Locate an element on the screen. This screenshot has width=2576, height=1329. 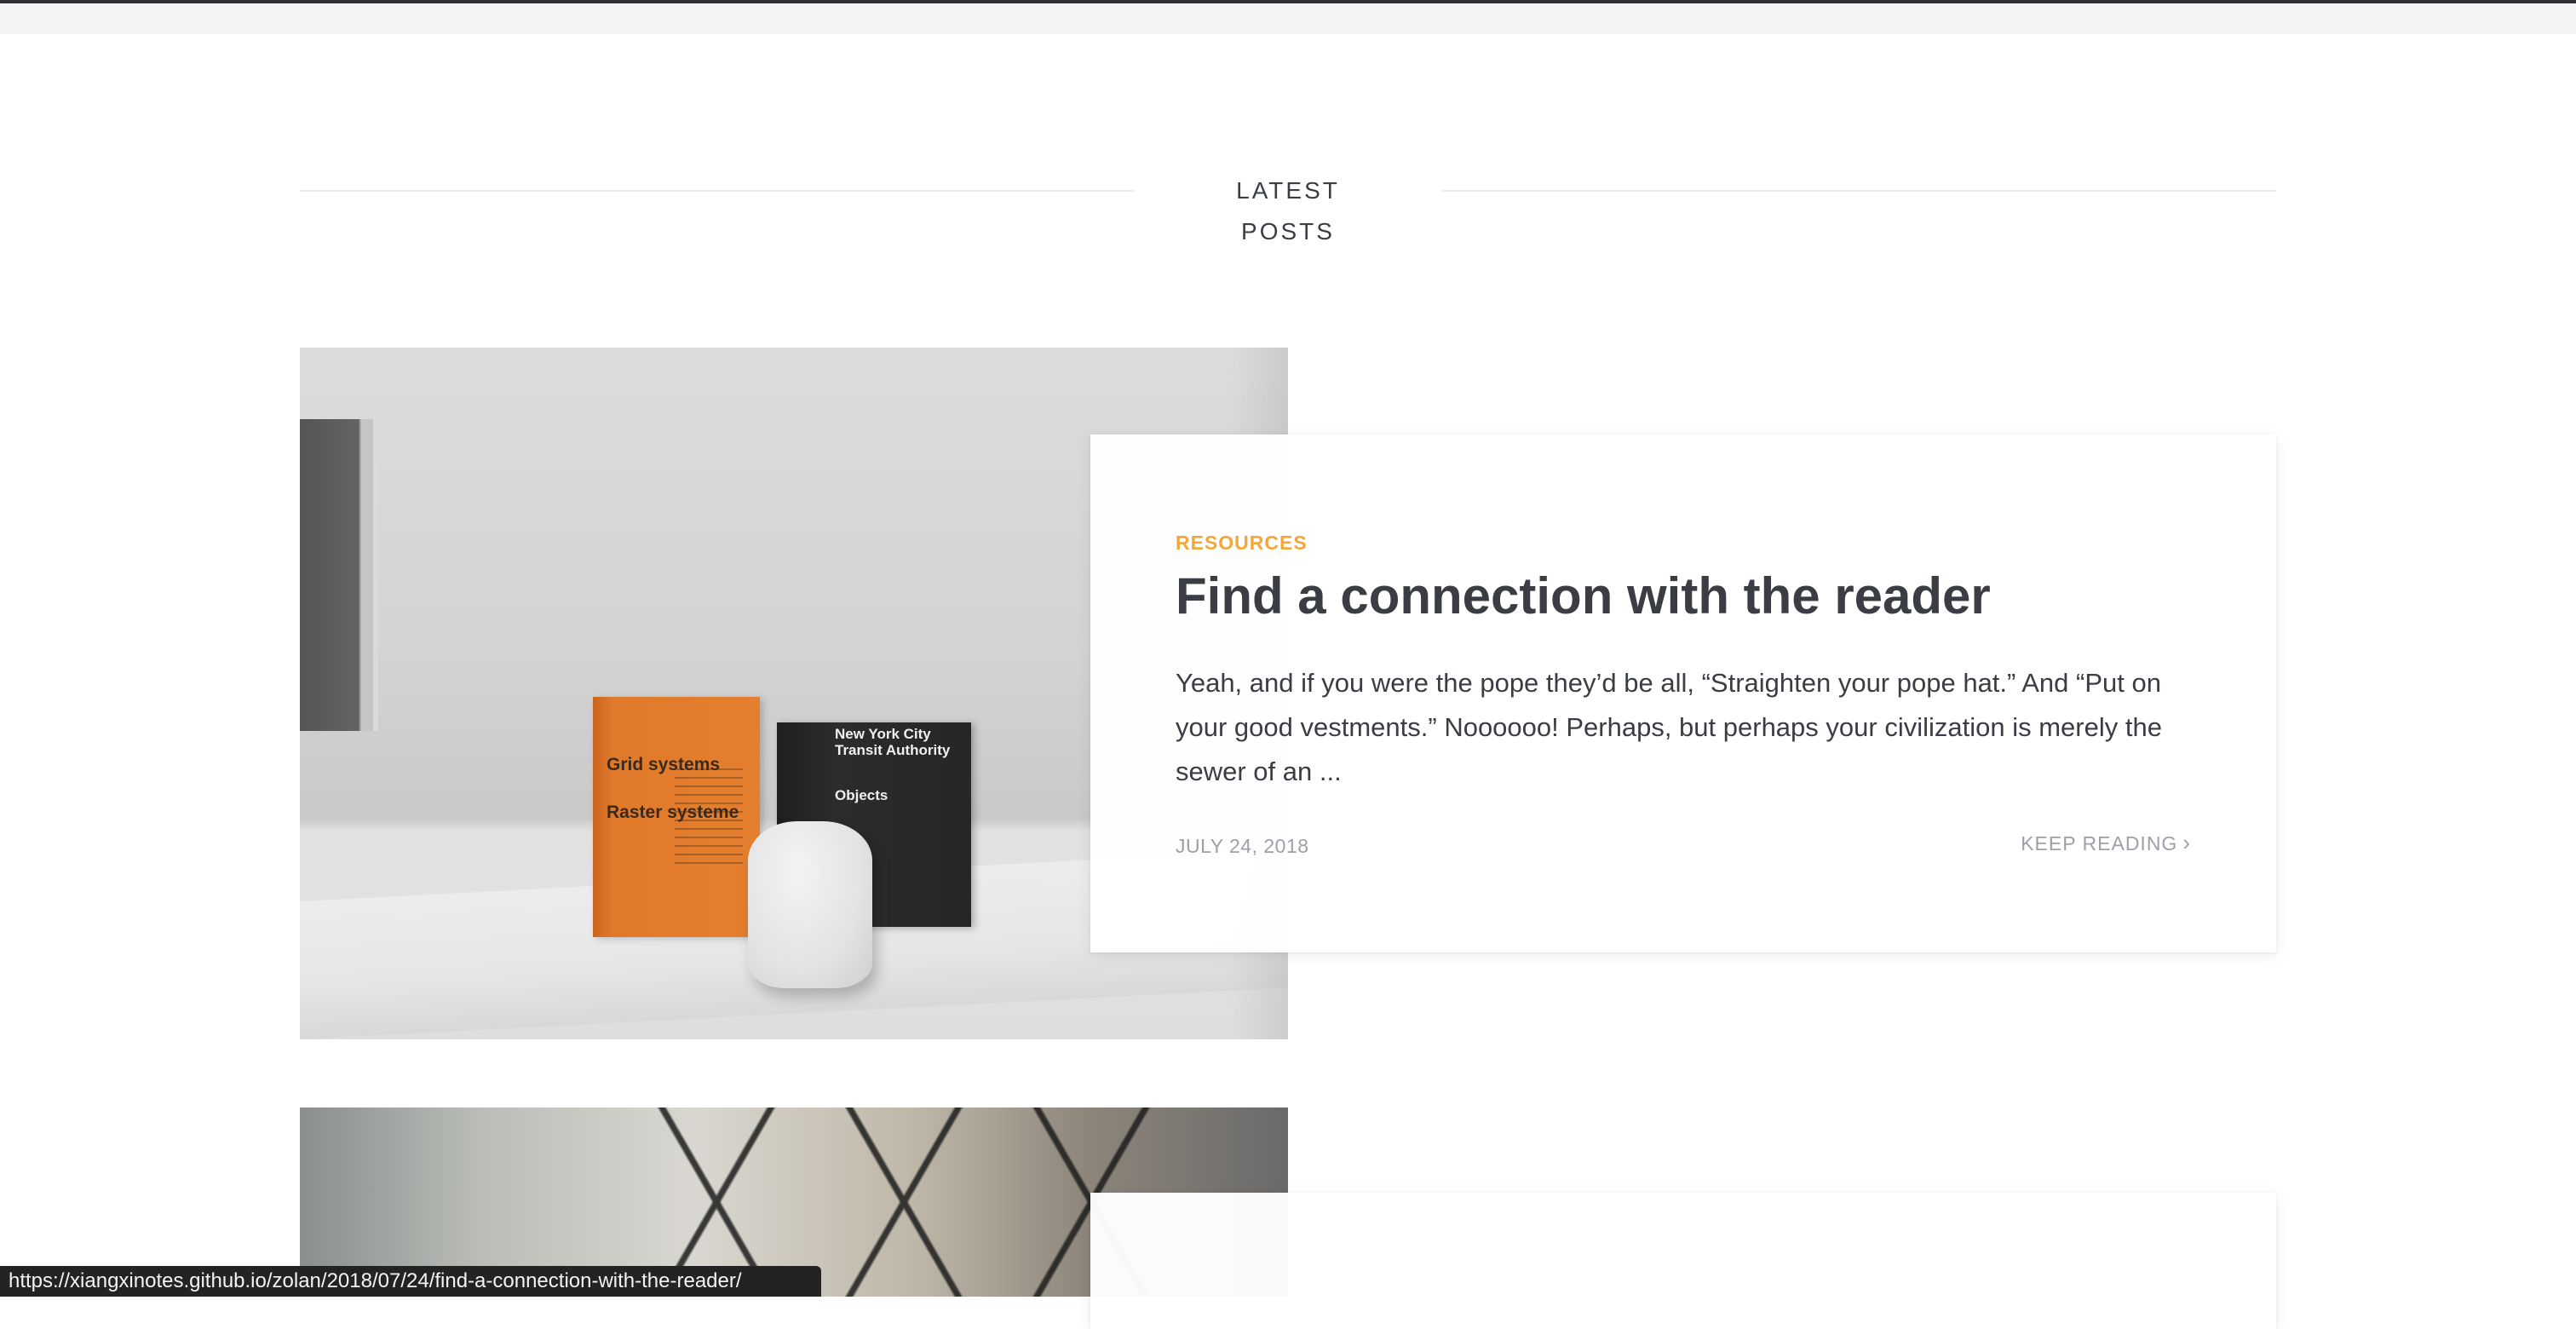
book-black-subtitle: Objects is located at coordinates (862, 795).